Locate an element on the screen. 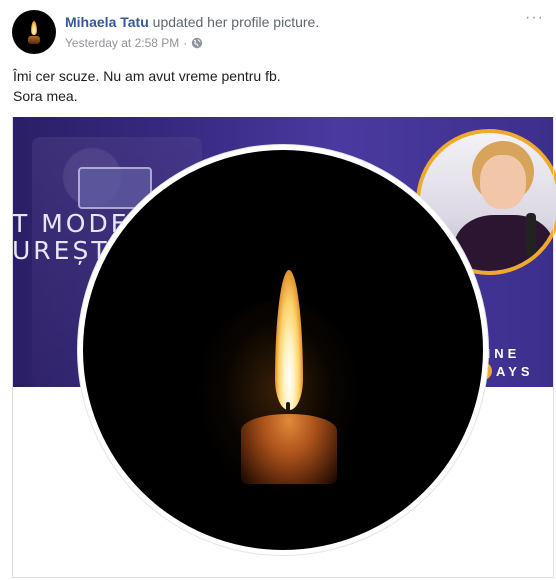 The image size is (556, 580). post-timestamp-link: Yesterday at 2:58 PM is located at coordinates (122, 43).